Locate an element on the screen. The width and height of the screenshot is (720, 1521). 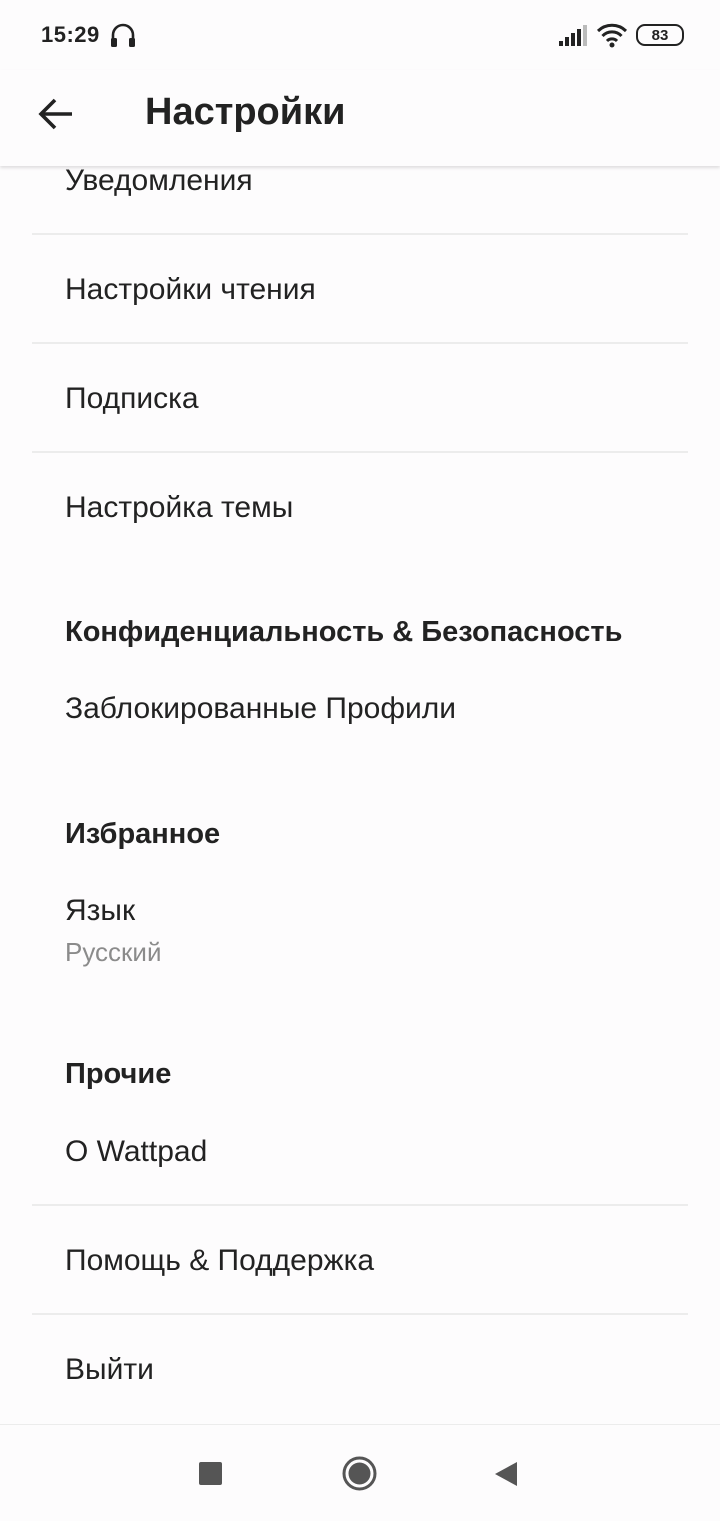
settings-item-subscription: Подписка is located at coordinates (360, 397).